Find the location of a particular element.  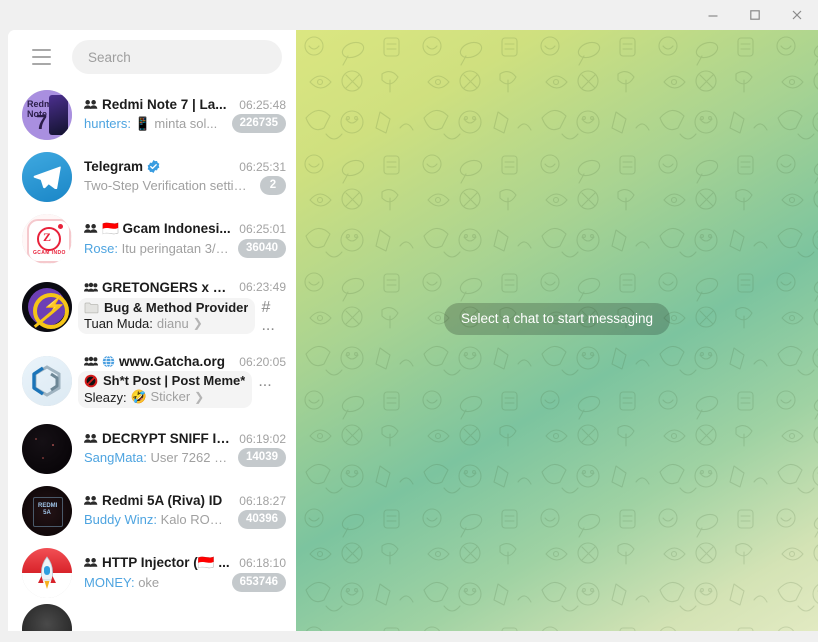

empty-state-message: Select a chat to start messaging is located at coordinates (557, 319).